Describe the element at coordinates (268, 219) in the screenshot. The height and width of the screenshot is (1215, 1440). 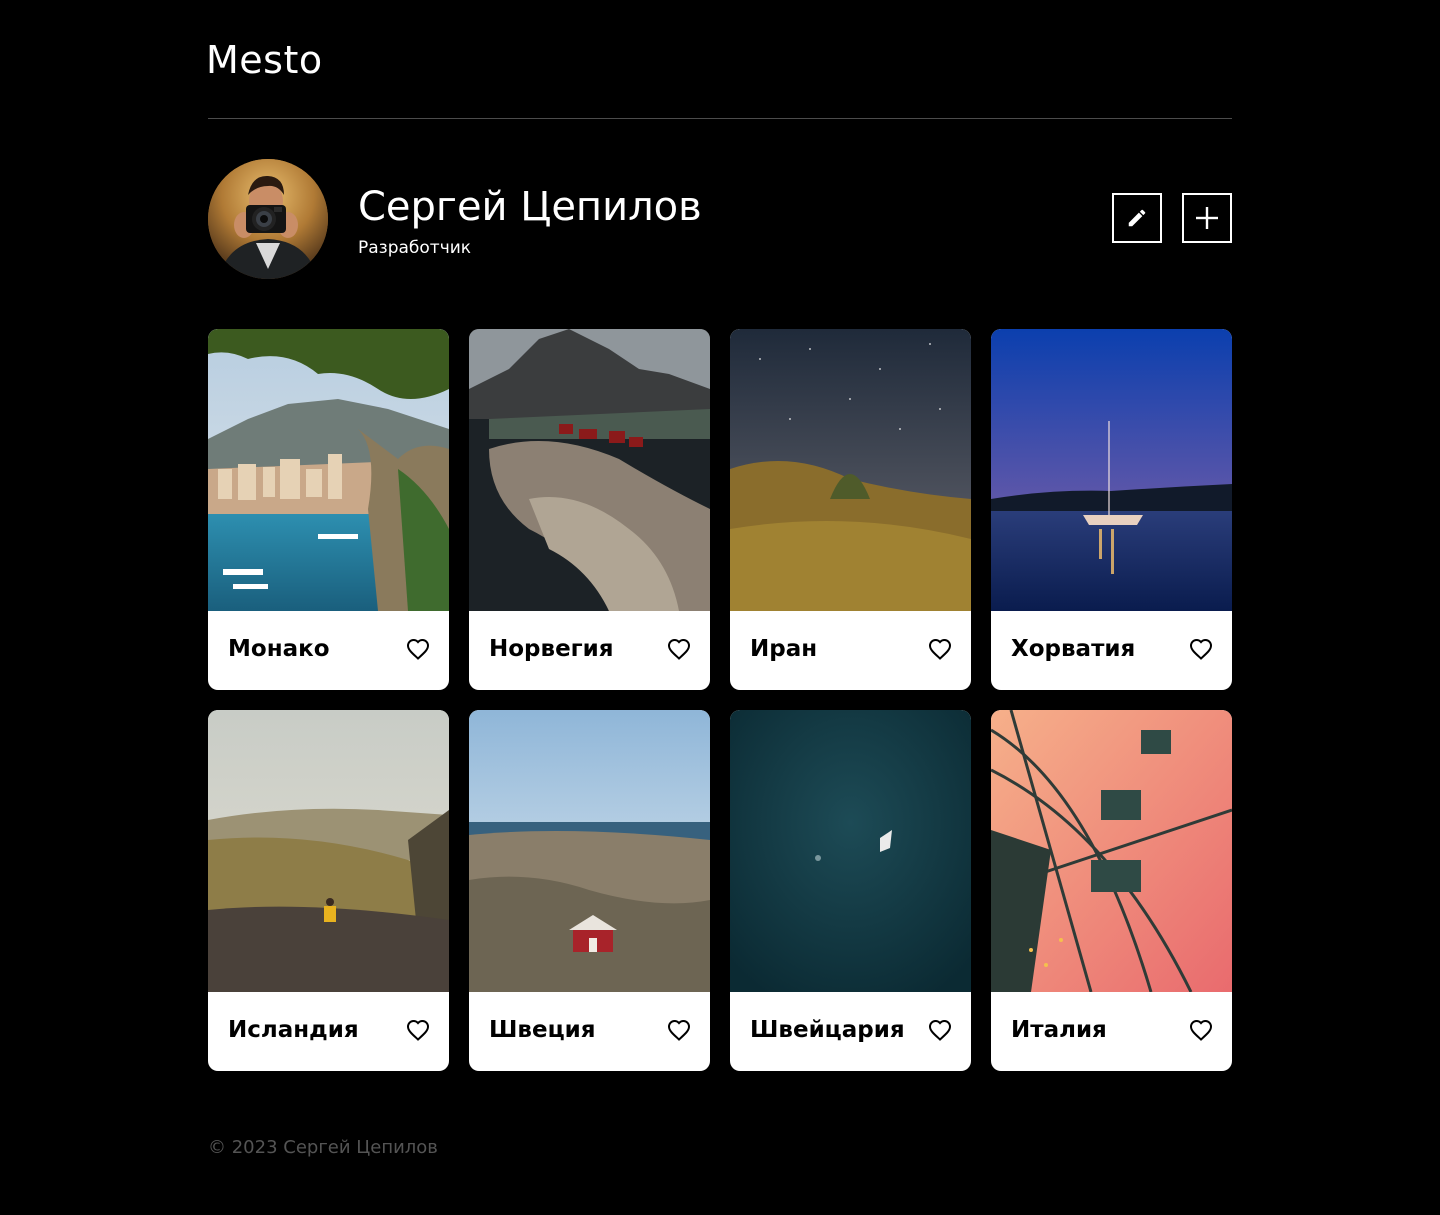
I see `avatar` at that location.